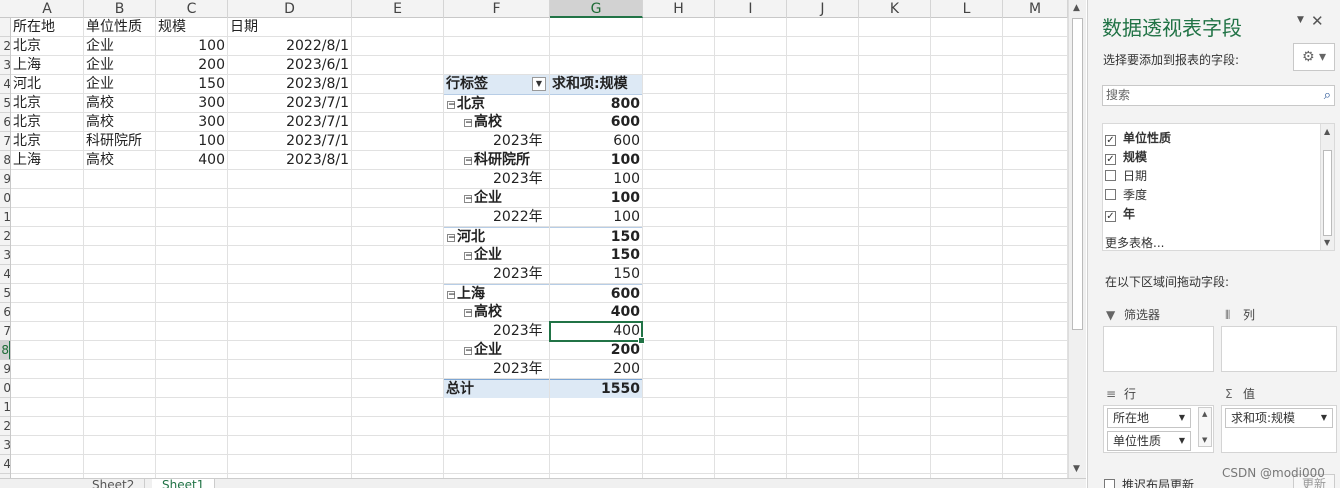 This screenshot has width=1340, height=488. I want to click on pivot-value: 200, so click(596, 350).